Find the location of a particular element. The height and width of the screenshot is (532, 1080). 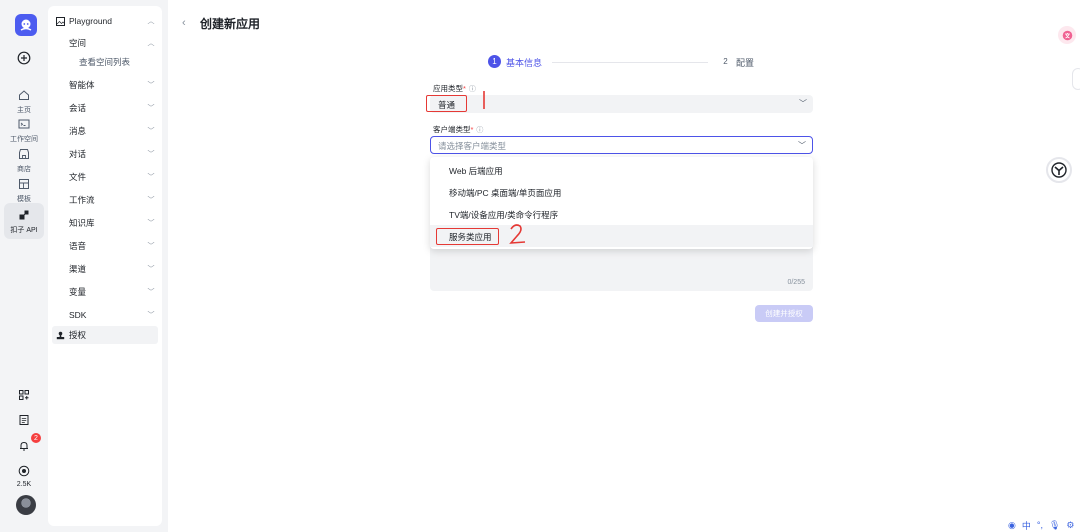

apps-grid-icon is located at coordinates (24, 395).